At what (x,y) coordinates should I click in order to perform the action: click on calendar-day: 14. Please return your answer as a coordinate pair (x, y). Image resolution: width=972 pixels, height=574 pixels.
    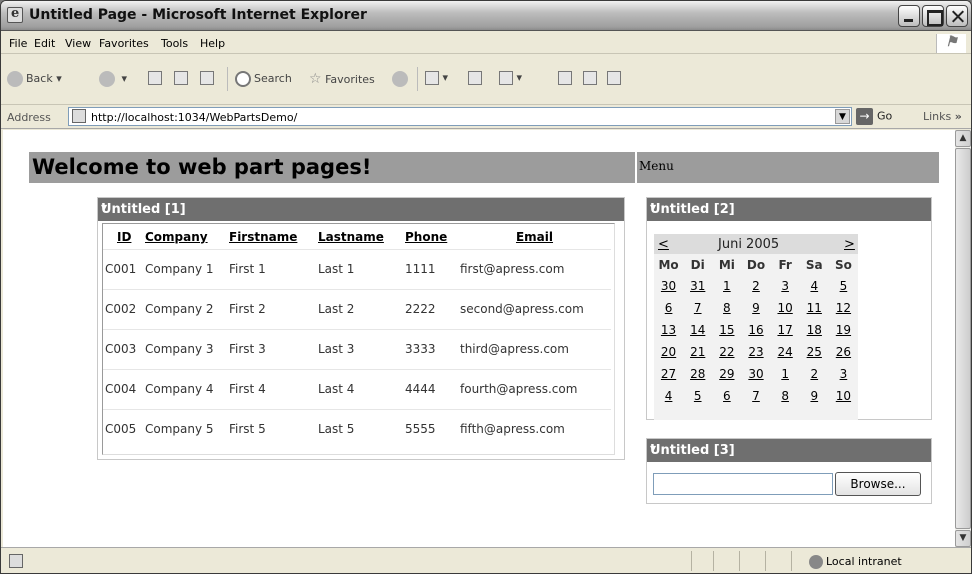
    Looking at the image, I should click on (697, 330).